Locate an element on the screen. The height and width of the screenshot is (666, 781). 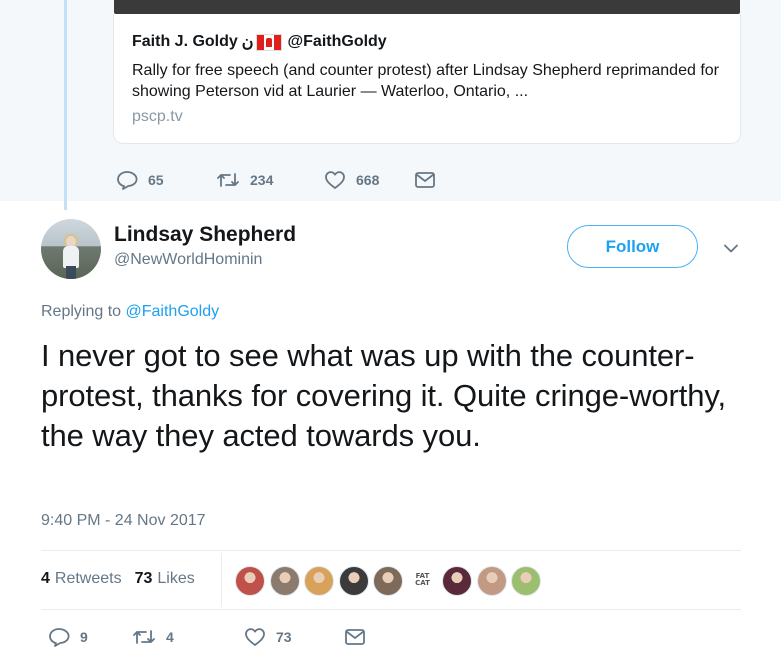
retweets-stat-label: Retweets is located at coordinates (88, 578).